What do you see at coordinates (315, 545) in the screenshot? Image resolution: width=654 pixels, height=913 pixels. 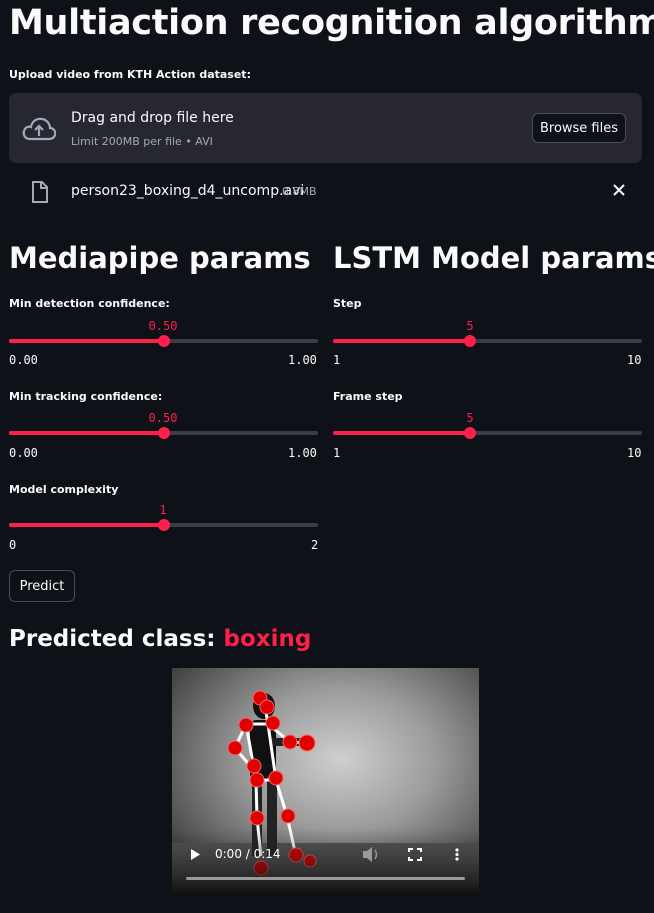 I see `slider-max-label: 2` at bounding box center [315, 545].